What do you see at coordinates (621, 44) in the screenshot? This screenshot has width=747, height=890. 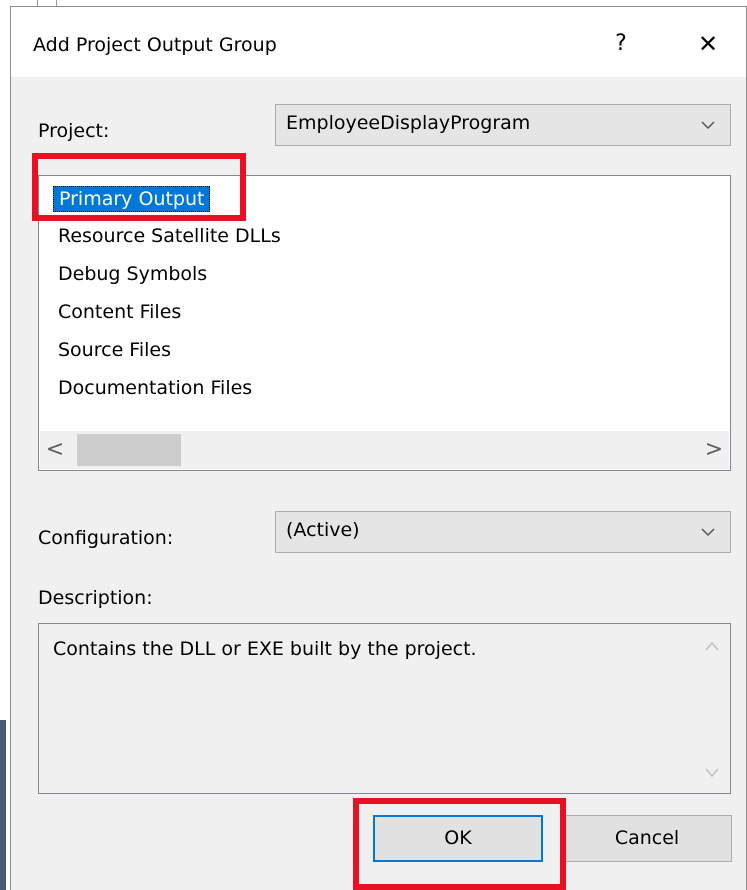 I see `help-button: ?` at bounding box center [621, 44].